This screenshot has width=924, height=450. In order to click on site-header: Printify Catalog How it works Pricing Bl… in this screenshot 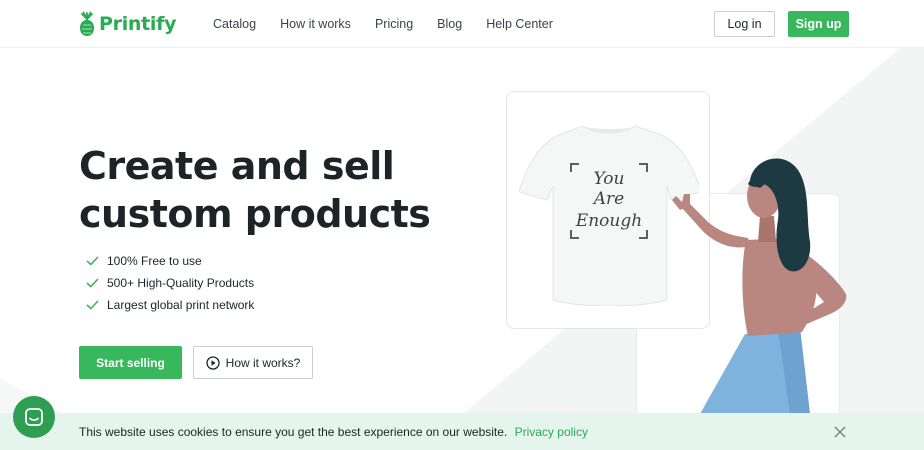, I will do `click(462, 24)`.